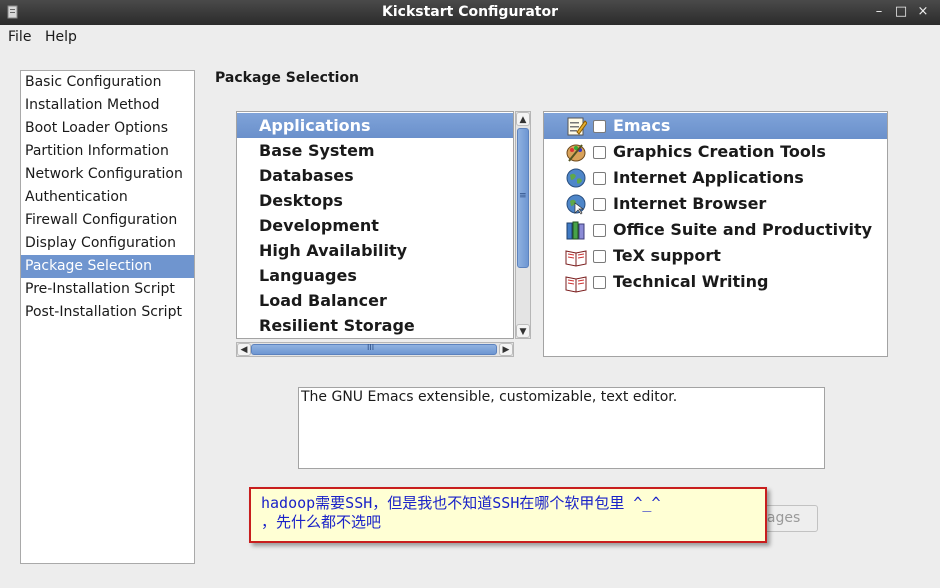  I want to click on internet-browser-checkbox, so click(599, 204).